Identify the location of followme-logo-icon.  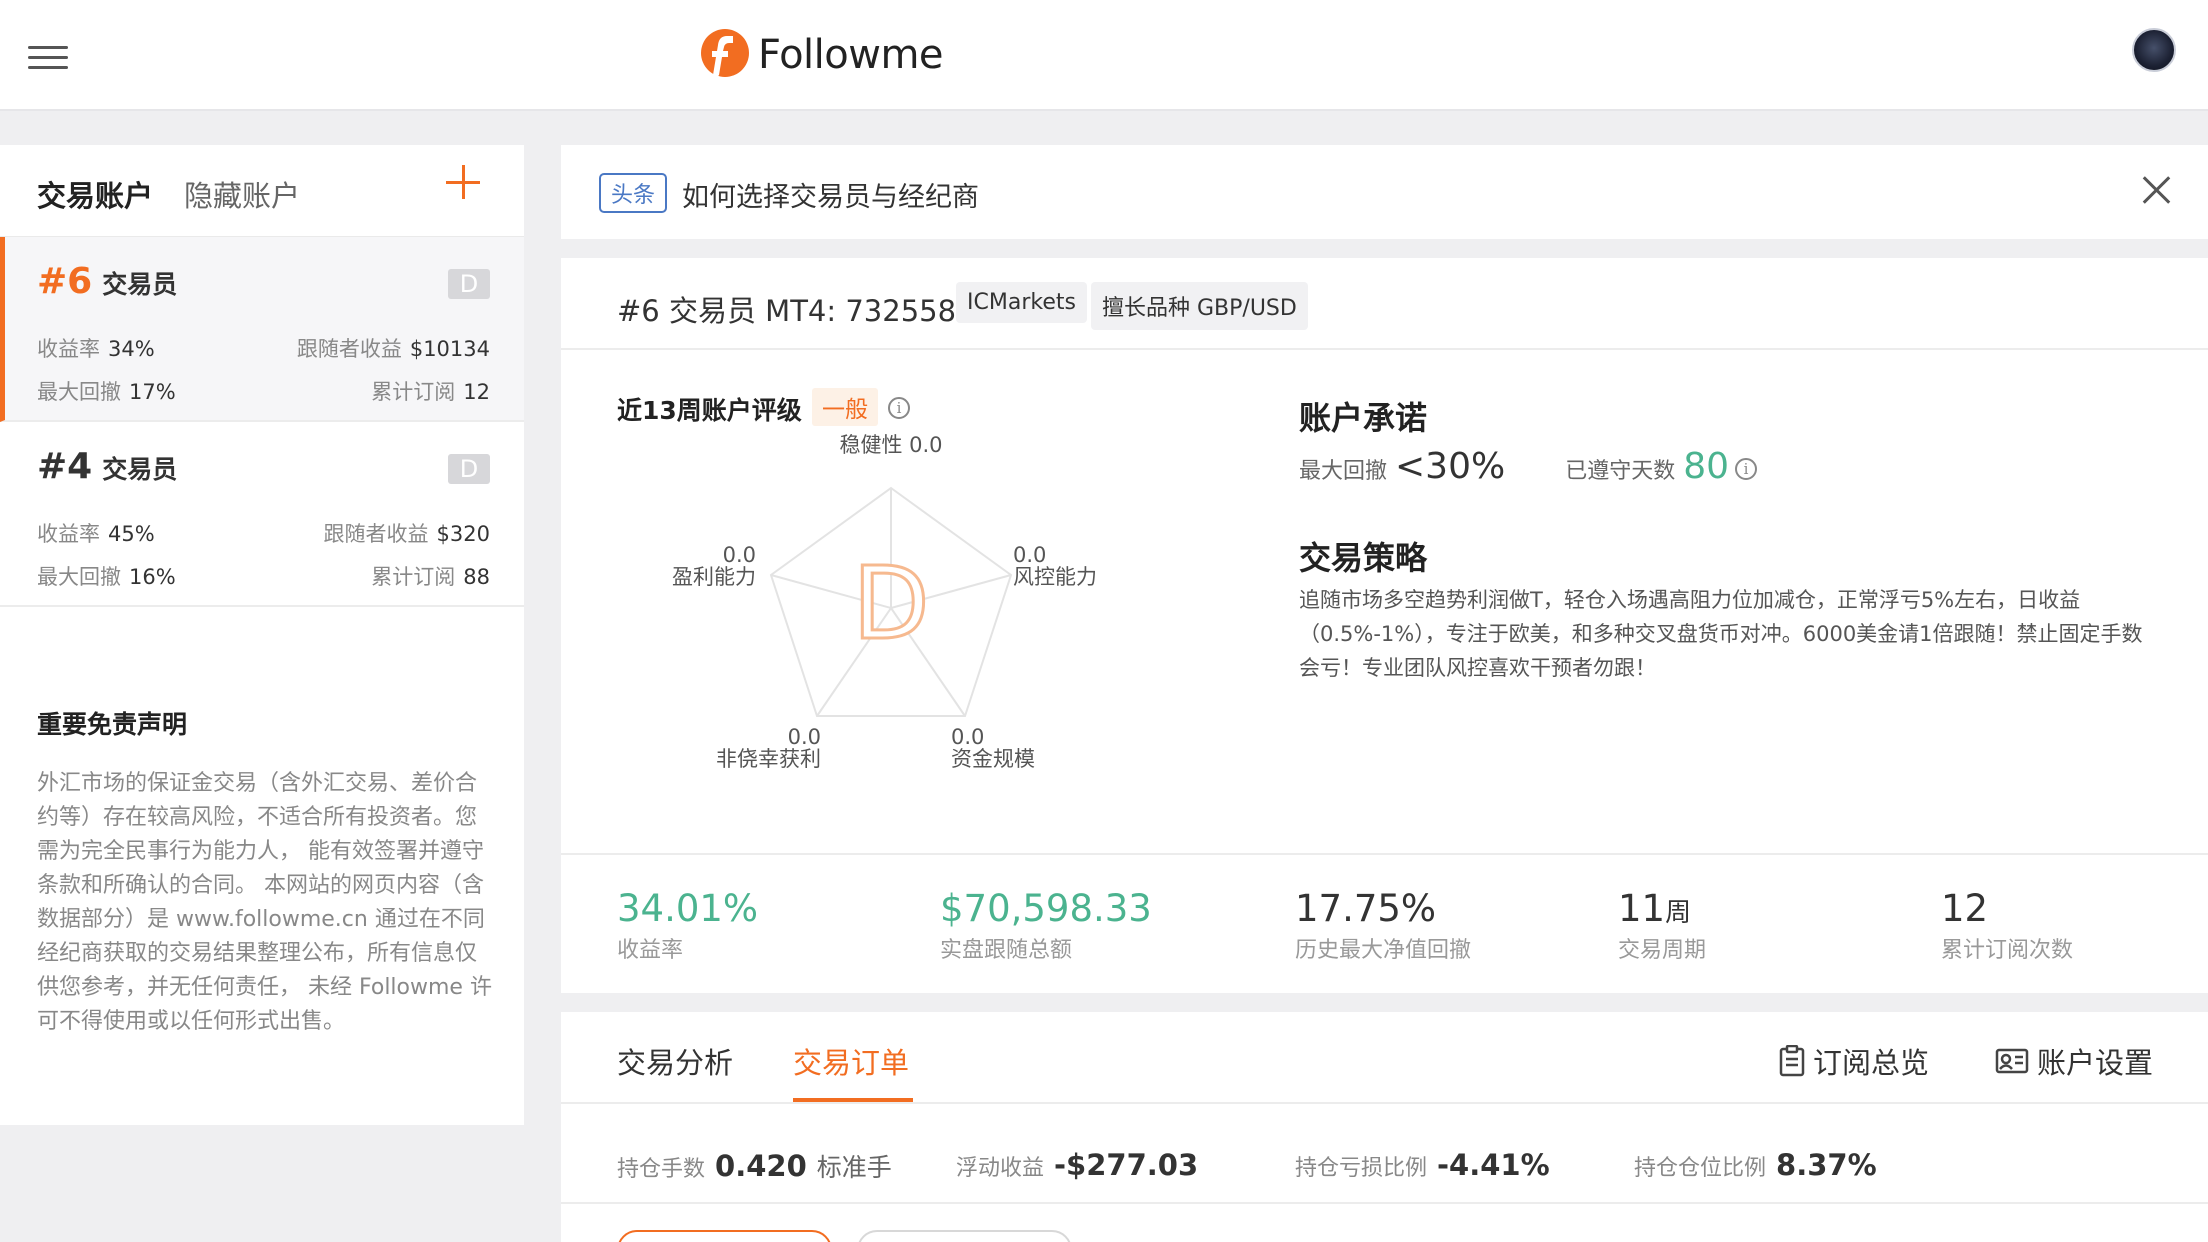
(725, 55).